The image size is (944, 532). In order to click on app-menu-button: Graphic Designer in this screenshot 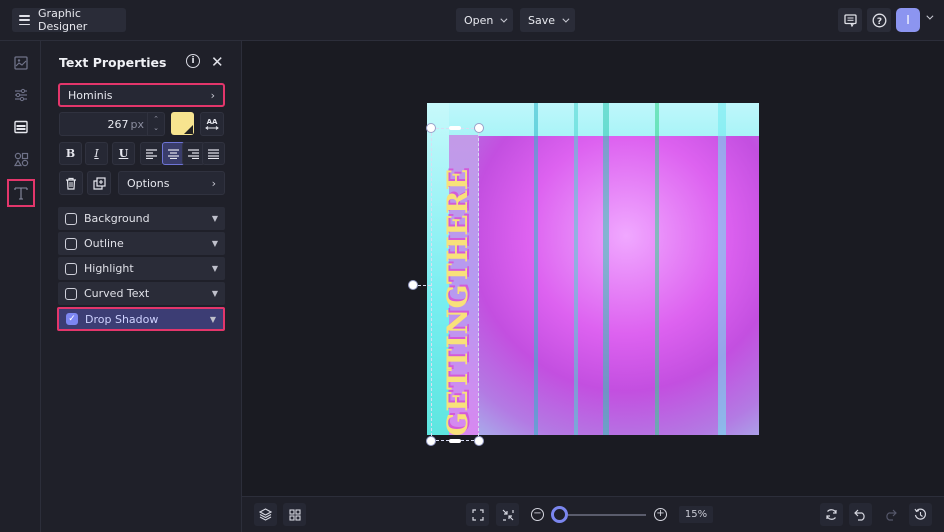, I will do `click(69, 20)`.